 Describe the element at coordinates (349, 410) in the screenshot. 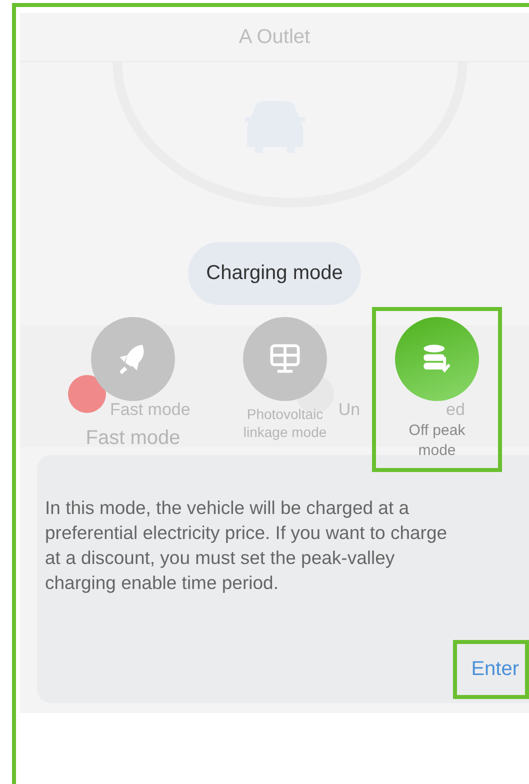

I see `background-label: Un` at that location.